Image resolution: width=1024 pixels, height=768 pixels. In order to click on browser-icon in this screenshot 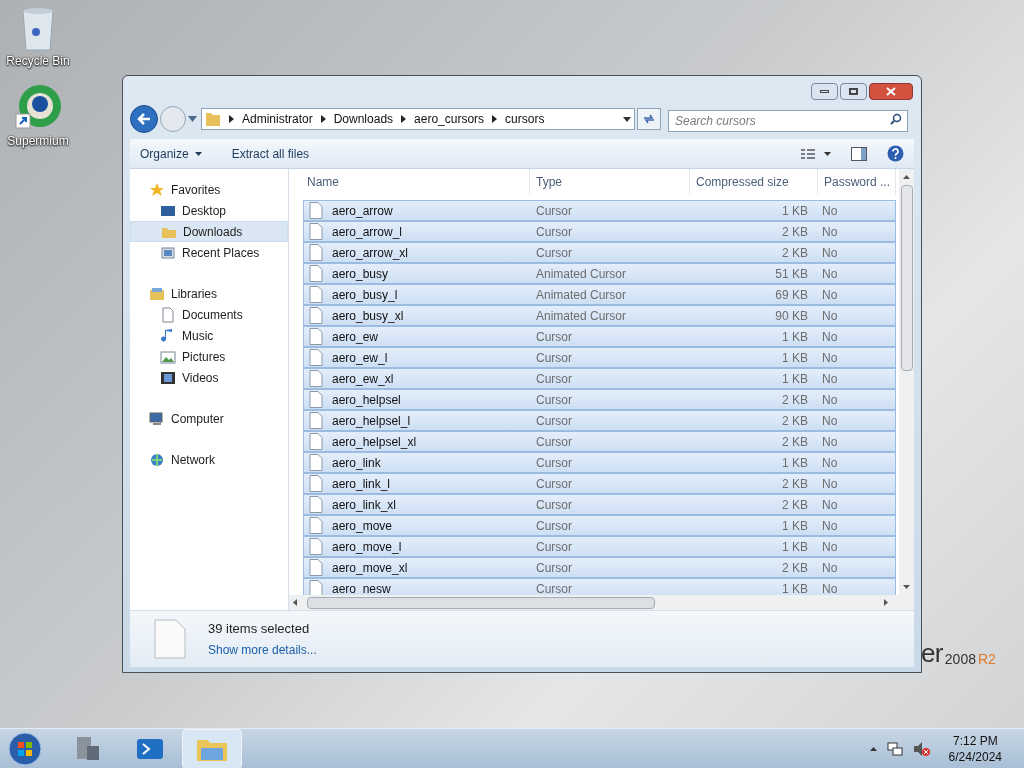, I will do `click(38, 108)`.